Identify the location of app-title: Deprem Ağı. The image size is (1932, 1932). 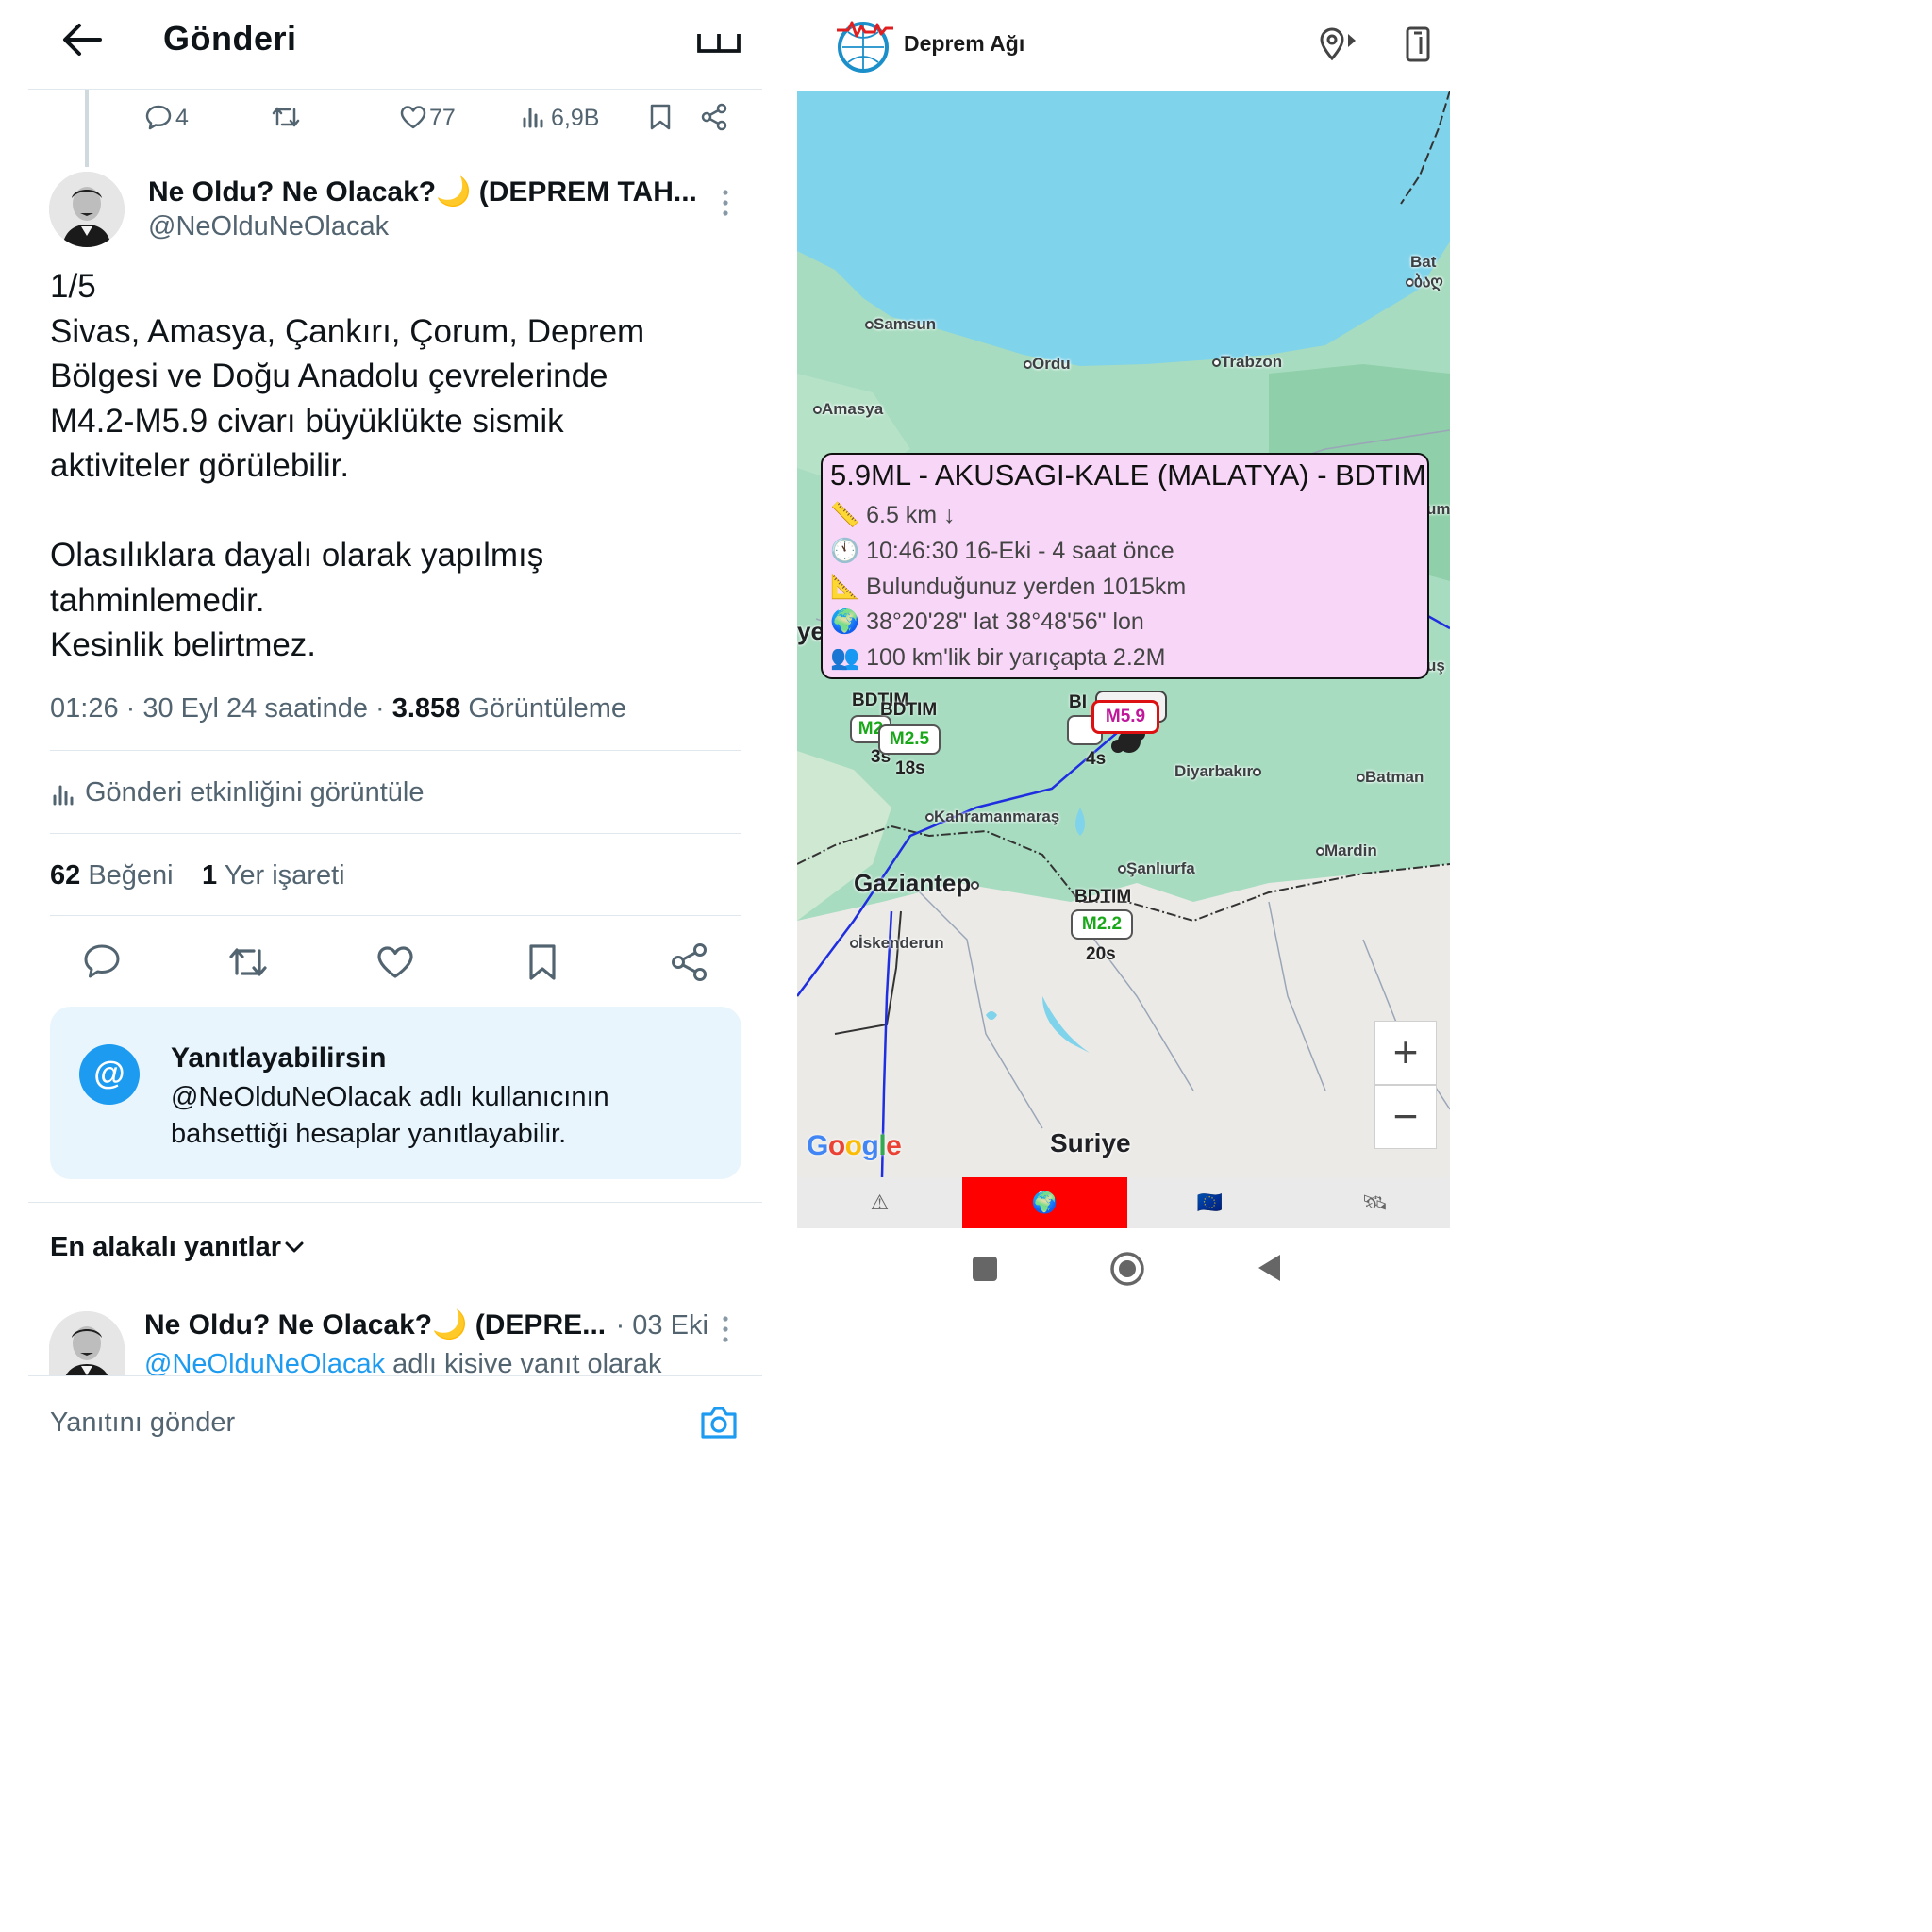
(964, 43).